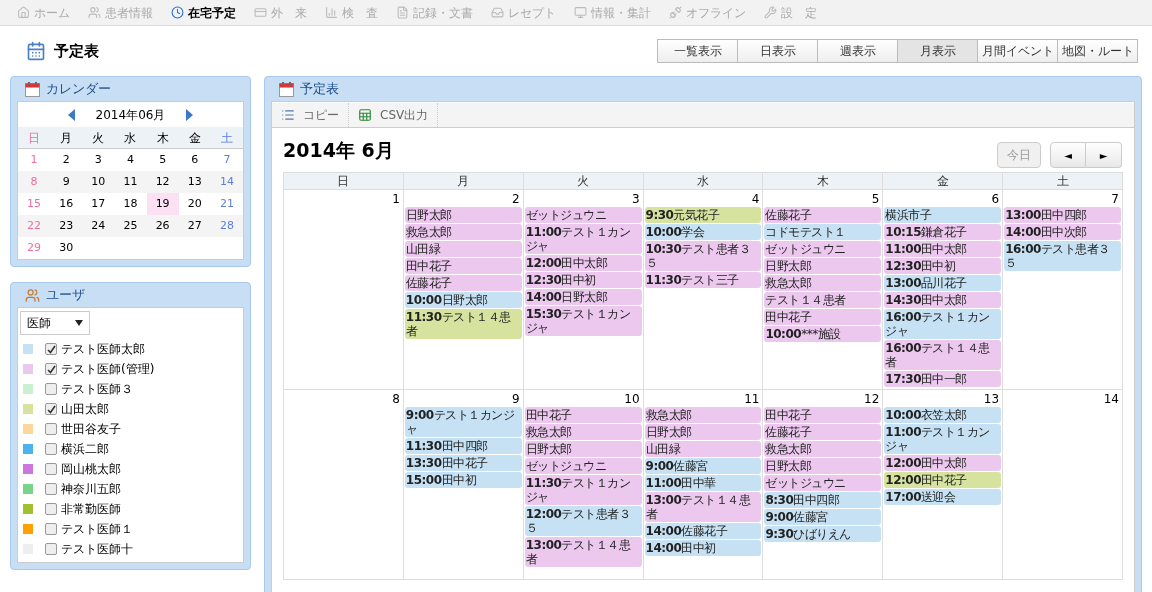 This screenshot has width=1152, height=592. I want to click on calendar-event: 13:00品川花子, so click(943, 283).